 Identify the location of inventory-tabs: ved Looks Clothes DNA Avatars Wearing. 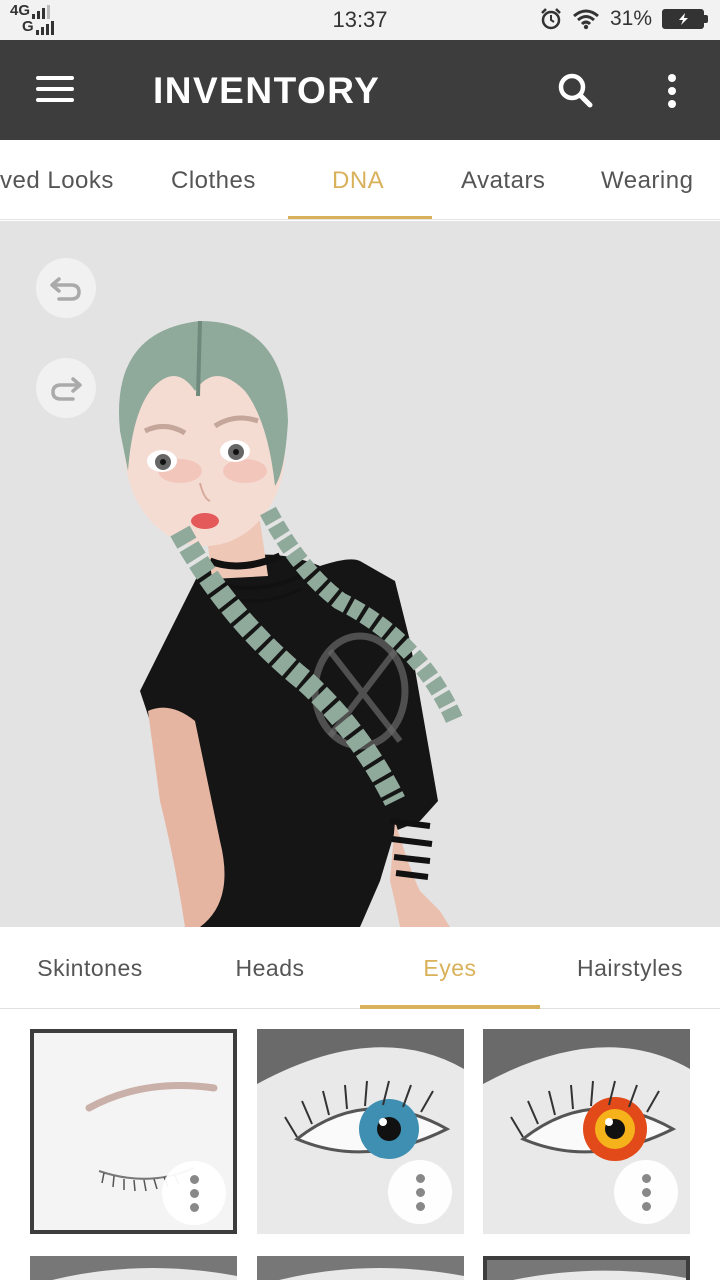
(360, 180).